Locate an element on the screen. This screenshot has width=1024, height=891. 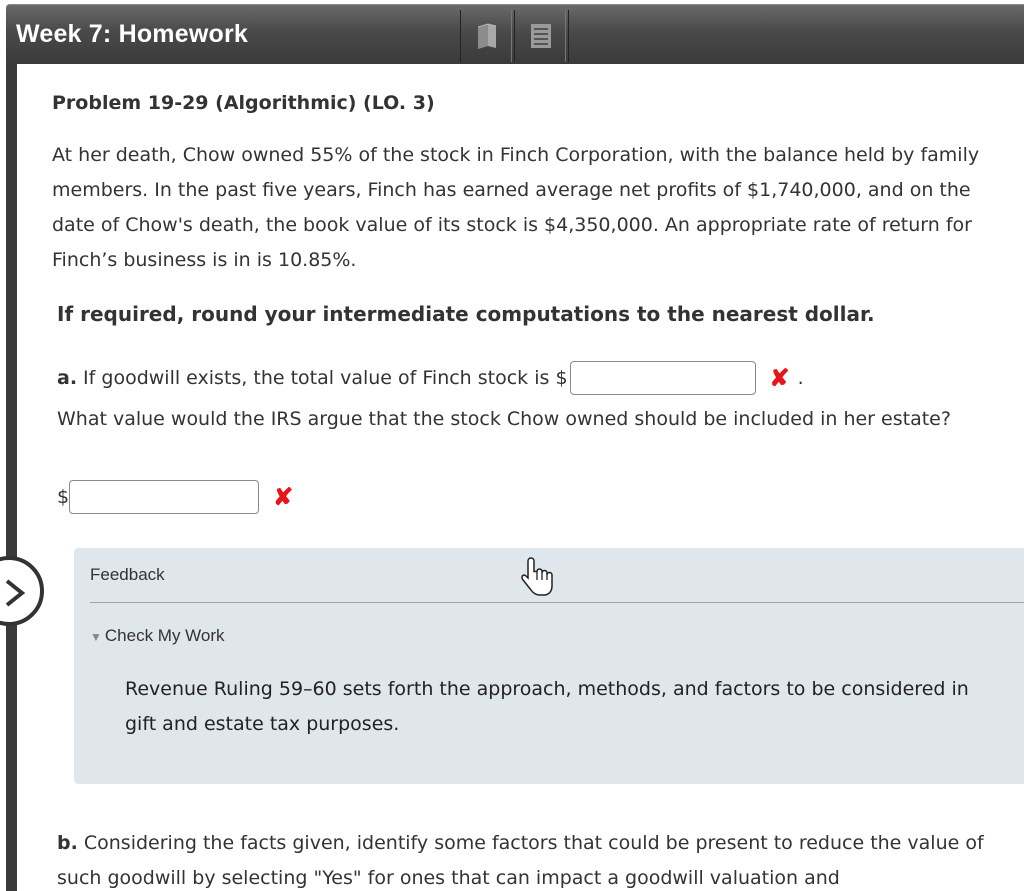
estate-value-row: $ ✘ is located at coordinates (175, 497).